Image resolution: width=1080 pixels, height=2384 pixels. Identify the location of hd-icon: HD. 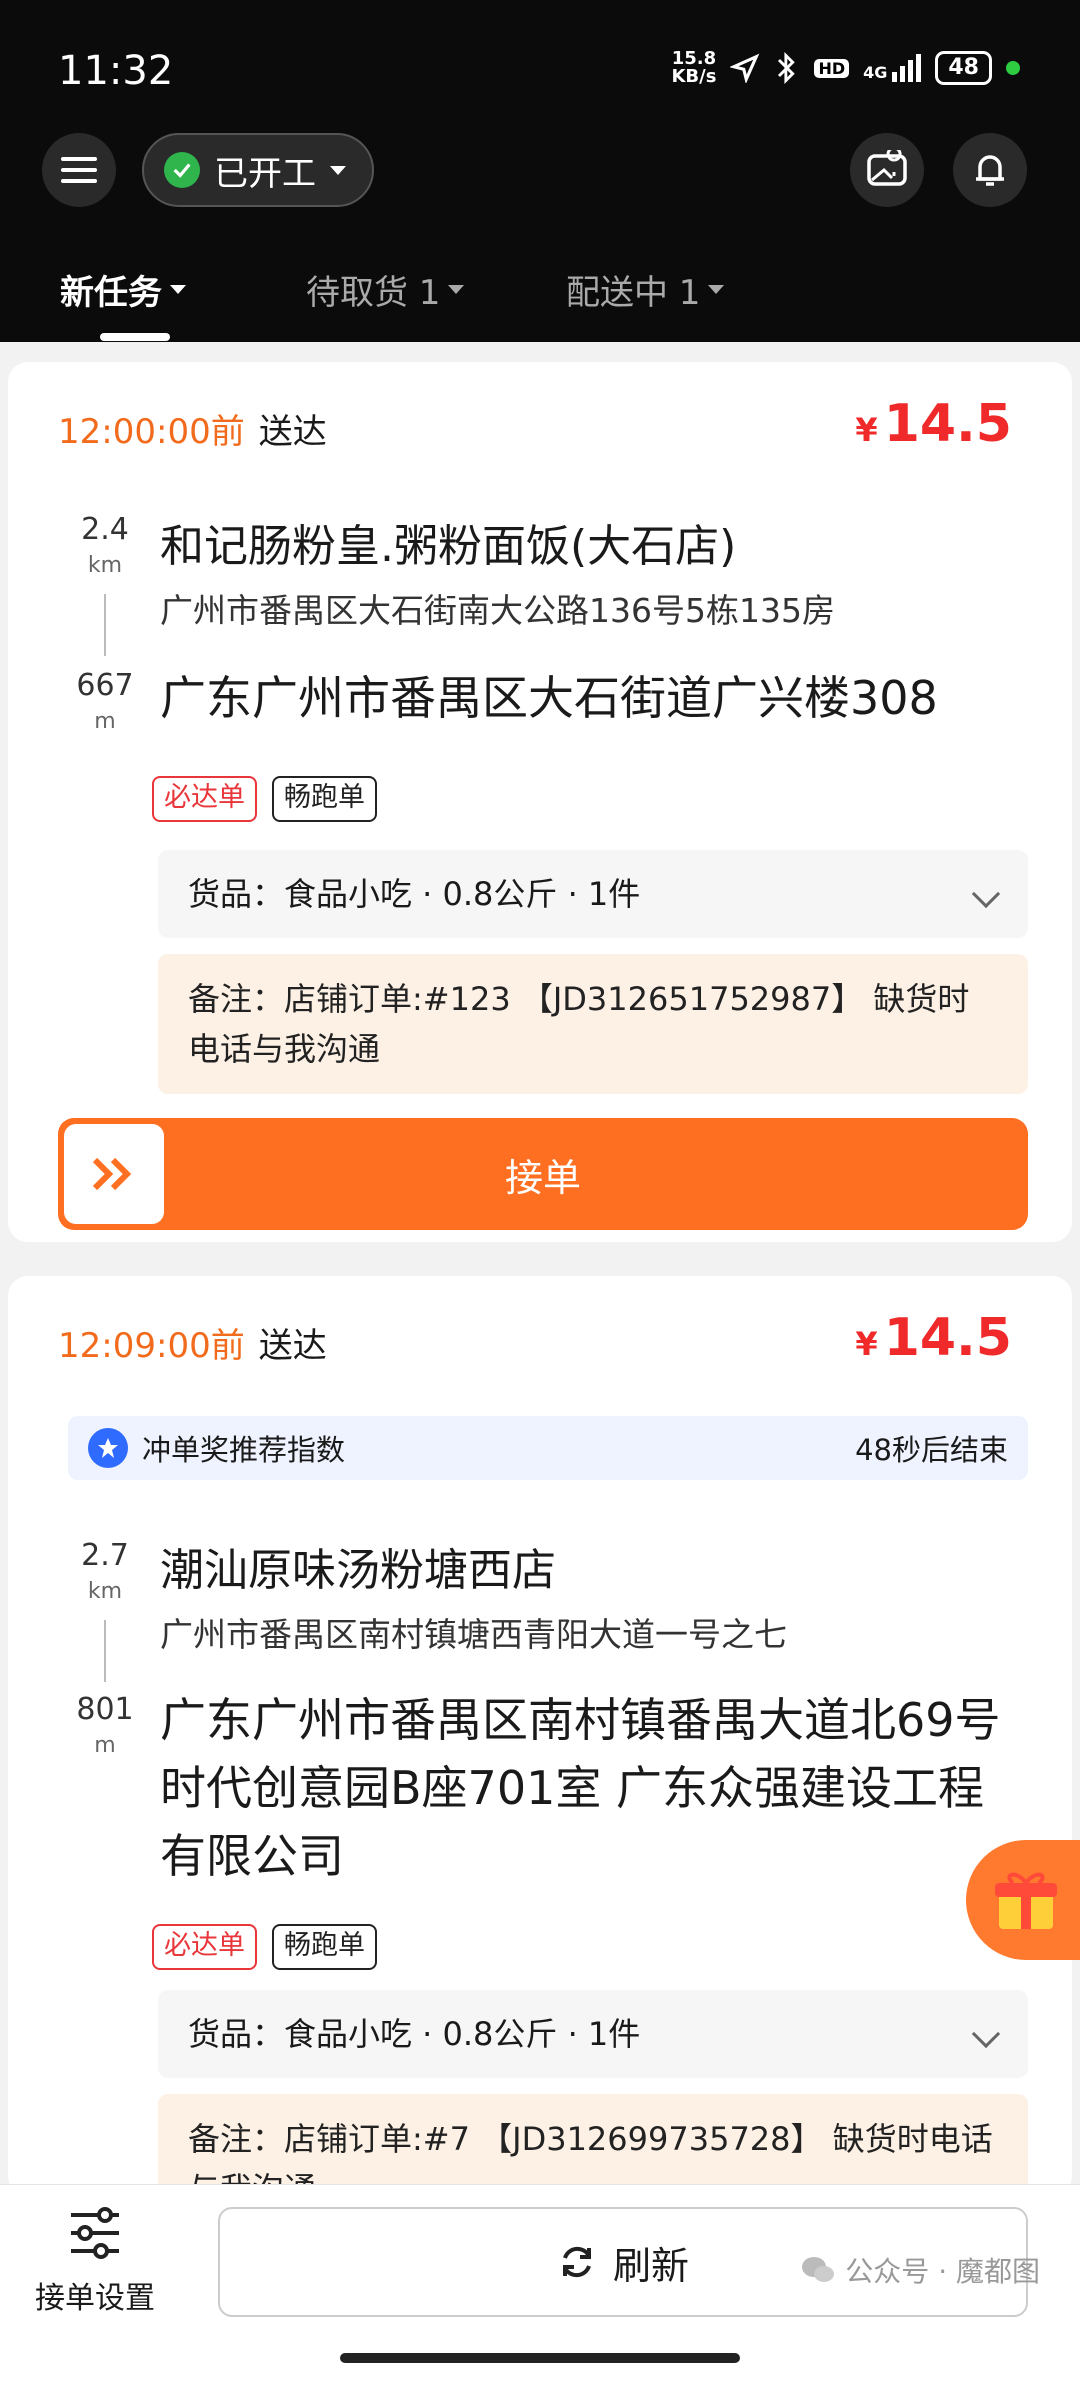
(832, 68).